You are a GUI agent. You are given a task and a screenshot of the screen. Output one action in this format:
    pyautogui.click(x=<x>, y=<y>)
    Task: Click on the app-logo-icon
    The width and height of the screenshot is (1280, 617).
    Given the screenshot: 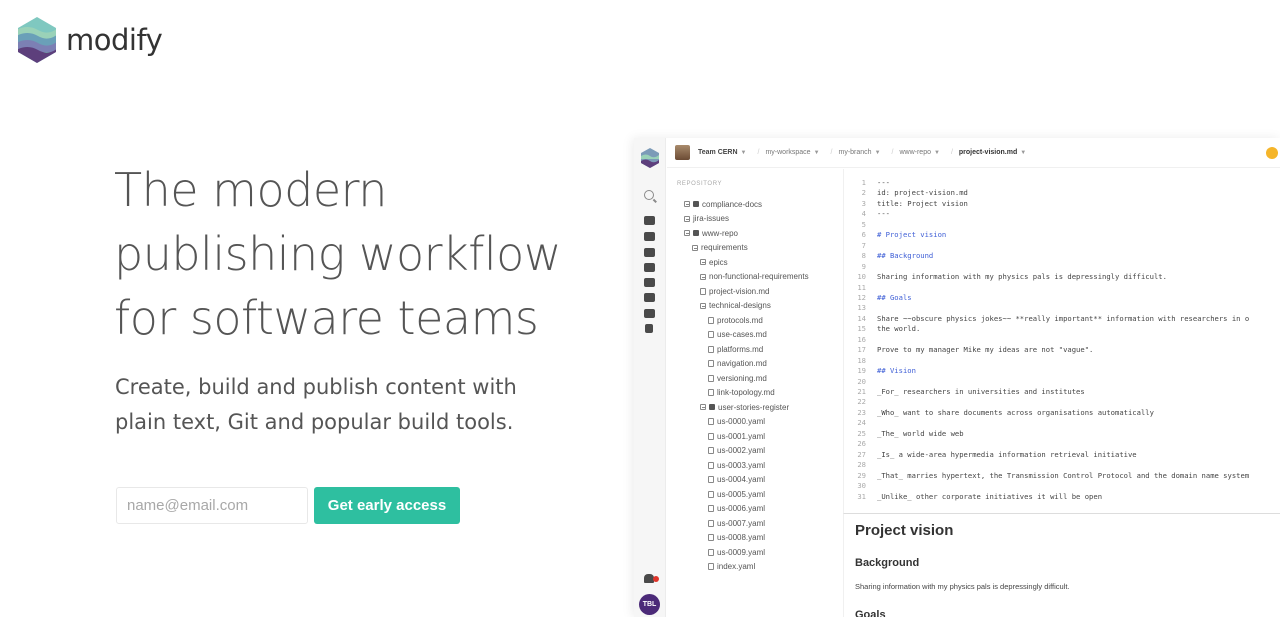 What is the action you would take?
    pyautogui.click(x=650, y=158)
    